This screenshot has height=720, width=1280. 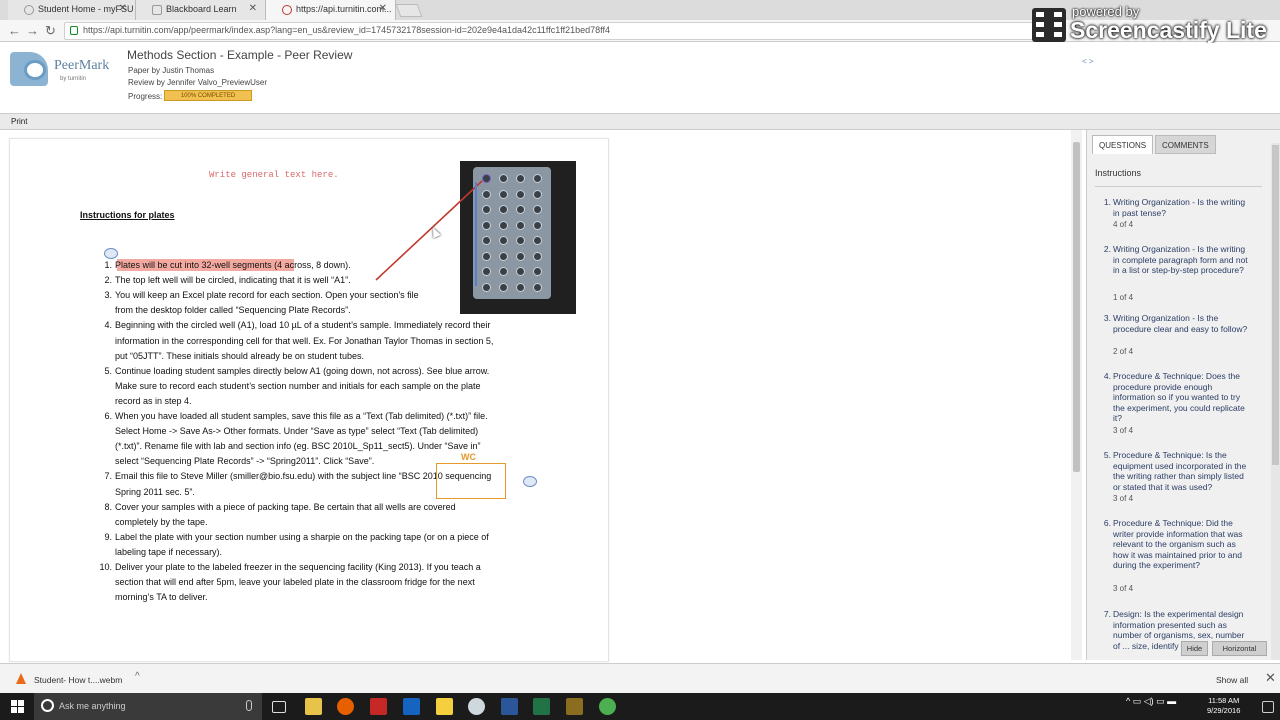 What do you see at coordinates (1239, 648) in the screenshot?
I see `horizontal-button: Horizontal` at bounding box center [1239, 648].